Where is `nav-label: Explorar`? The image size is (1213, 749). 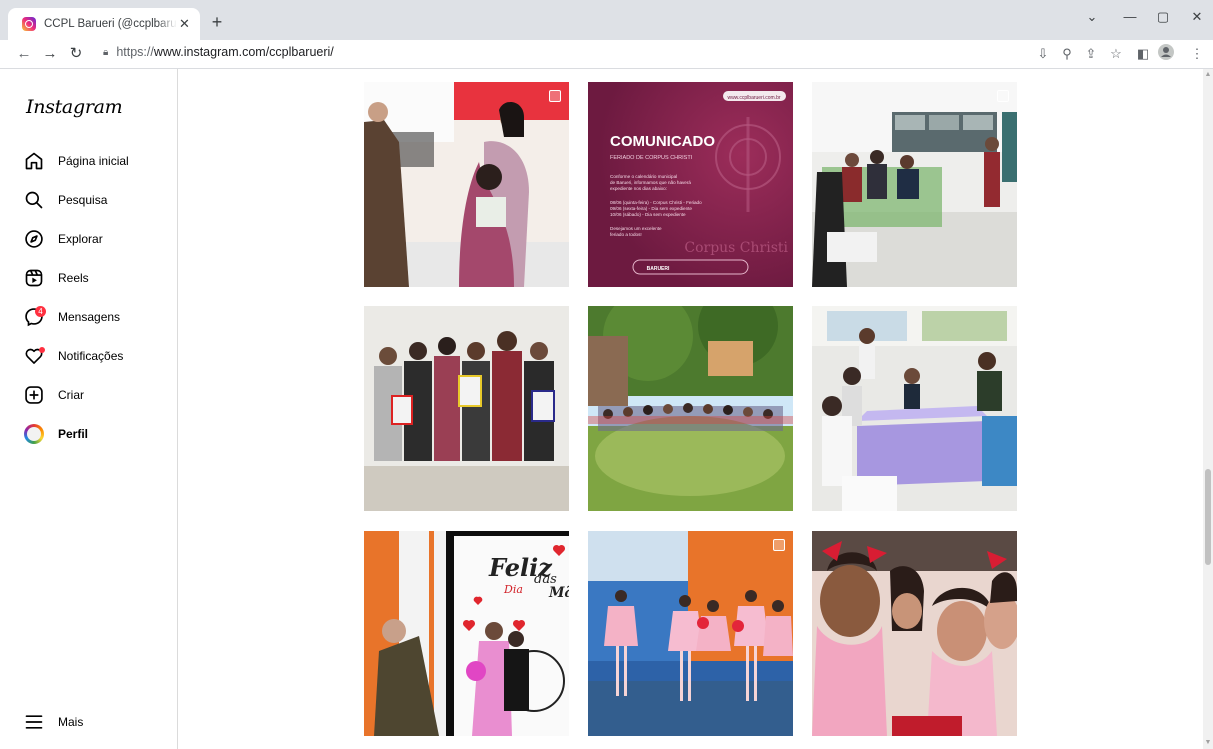 nav-label: Explorar is located at coordinates (80, 239).